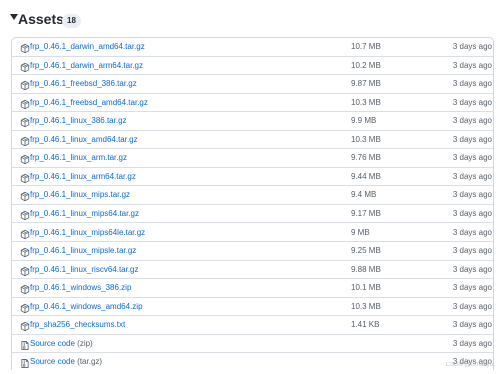 Image resolution: width=496 pixels, height=374 pixels. I want to click on asset-size: 9 MB, so click(360, 232).